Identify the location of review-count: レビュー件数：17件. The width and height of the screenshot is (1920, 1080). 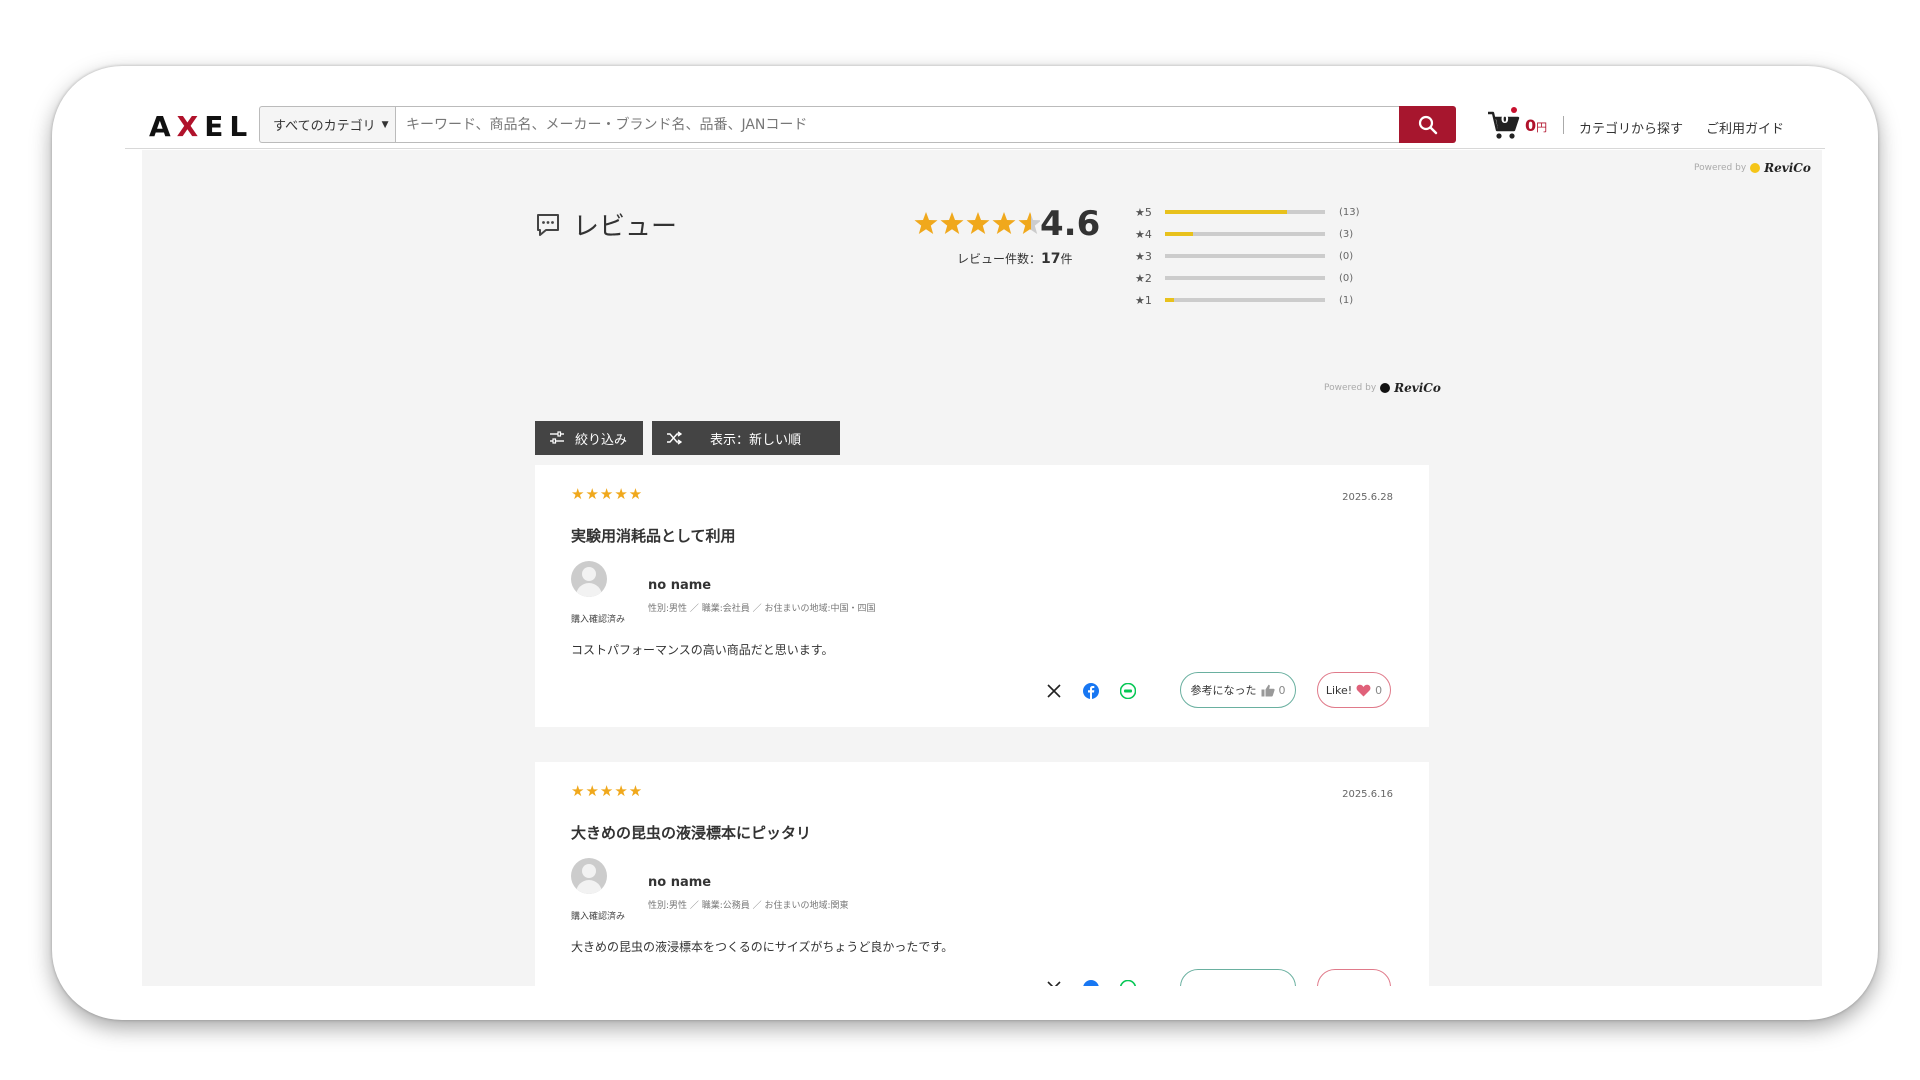
(1015, 258).